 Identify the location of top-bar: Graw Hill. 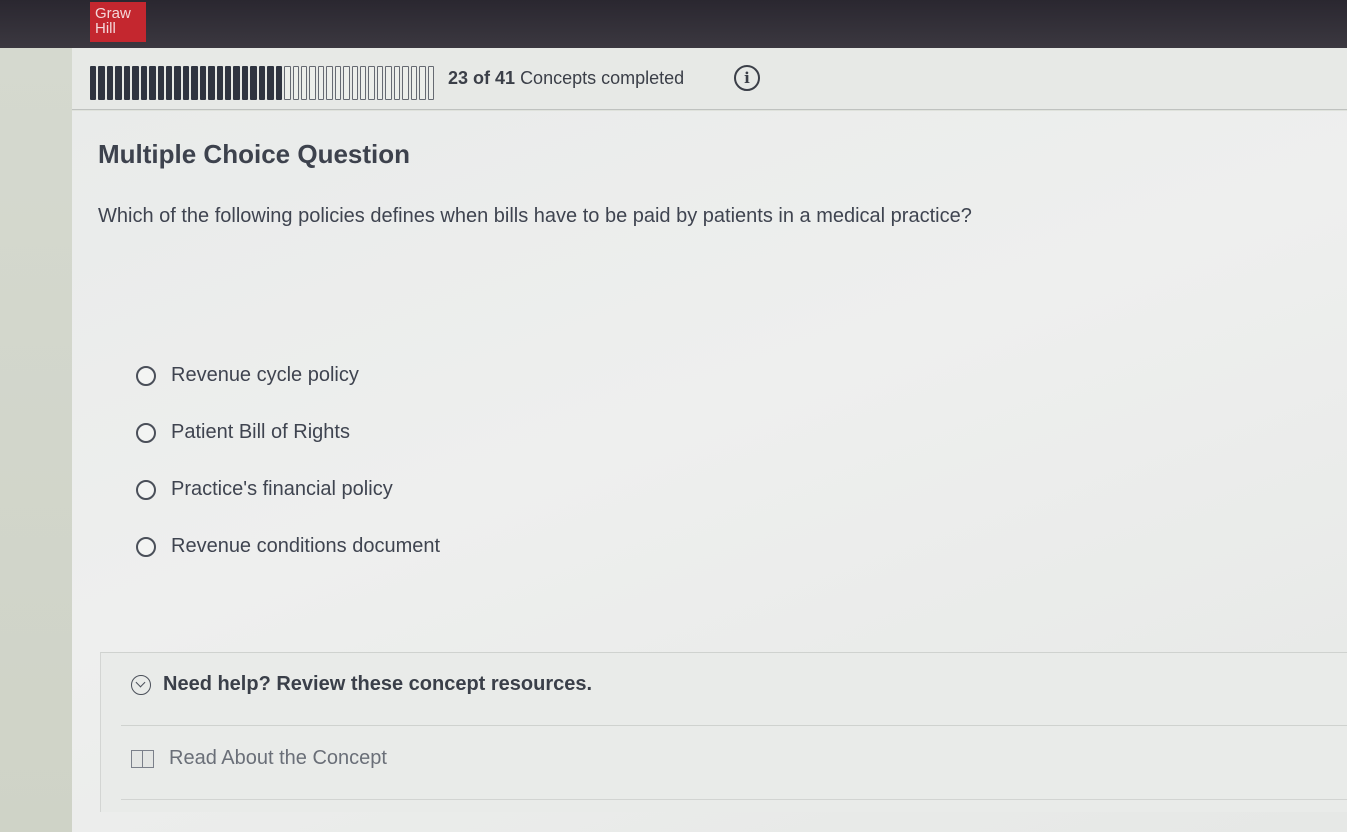
(673, 24).